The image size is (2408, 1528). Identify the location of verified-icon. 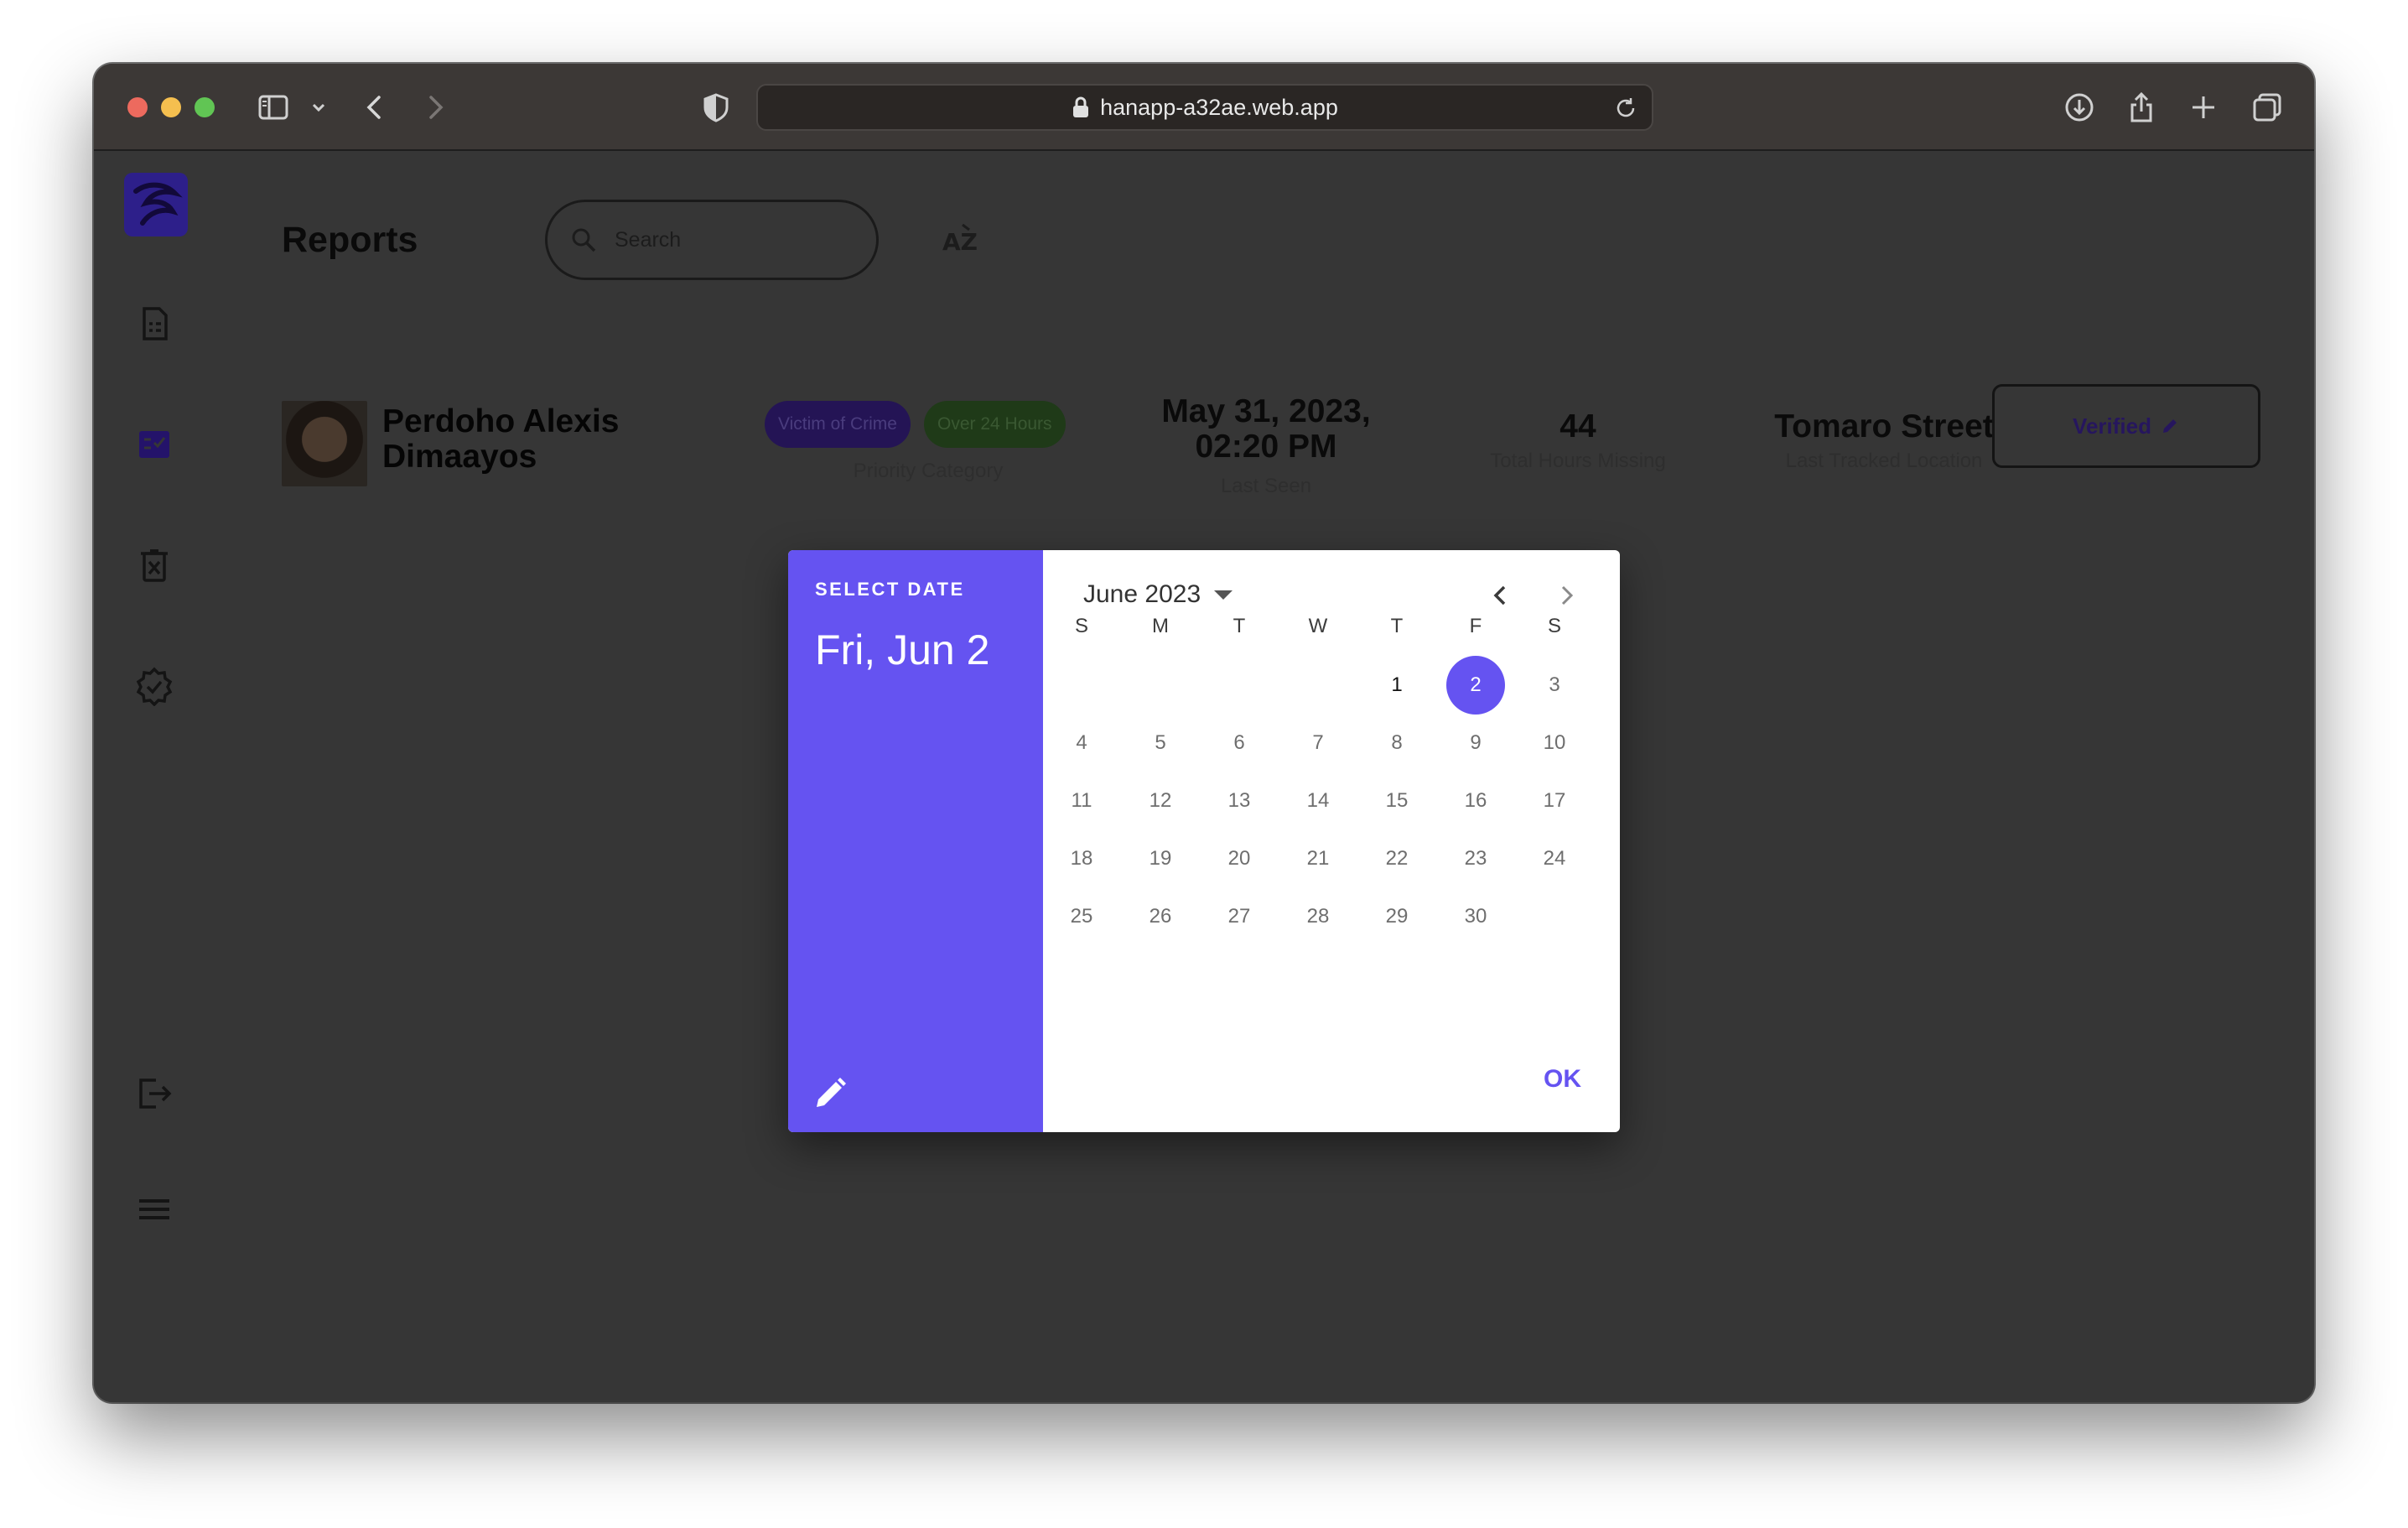
(154, 686).